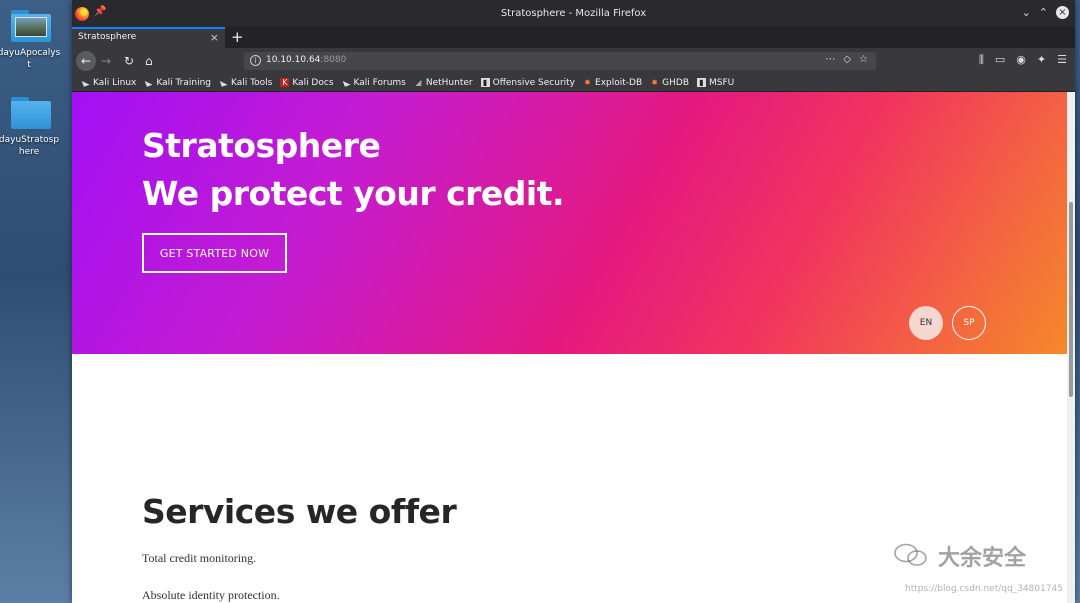  Describe the element at coordinates (214, 37) in the screenshot. I see `close-tab-icon: ×` at that location.